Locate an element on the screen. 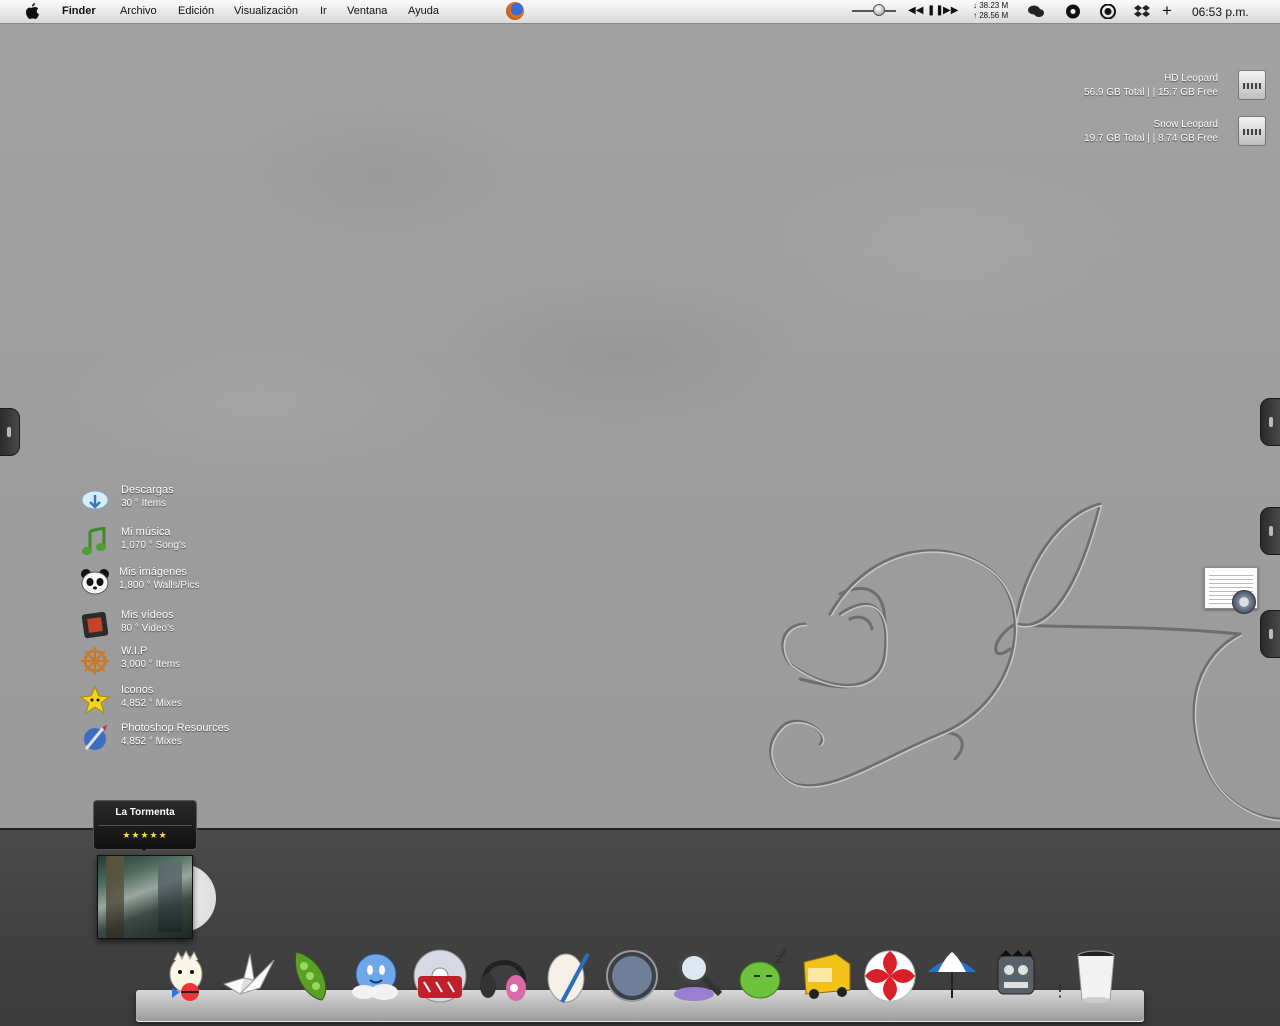  dock-item-green-bird is located at coordinates (762, 976).